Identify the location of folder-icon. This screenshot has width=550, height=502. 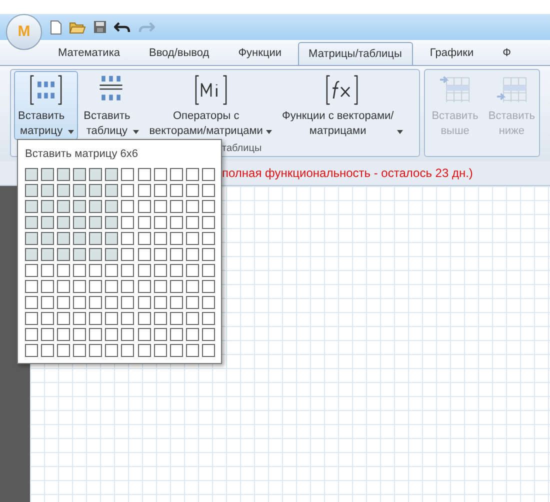
(77, 27).